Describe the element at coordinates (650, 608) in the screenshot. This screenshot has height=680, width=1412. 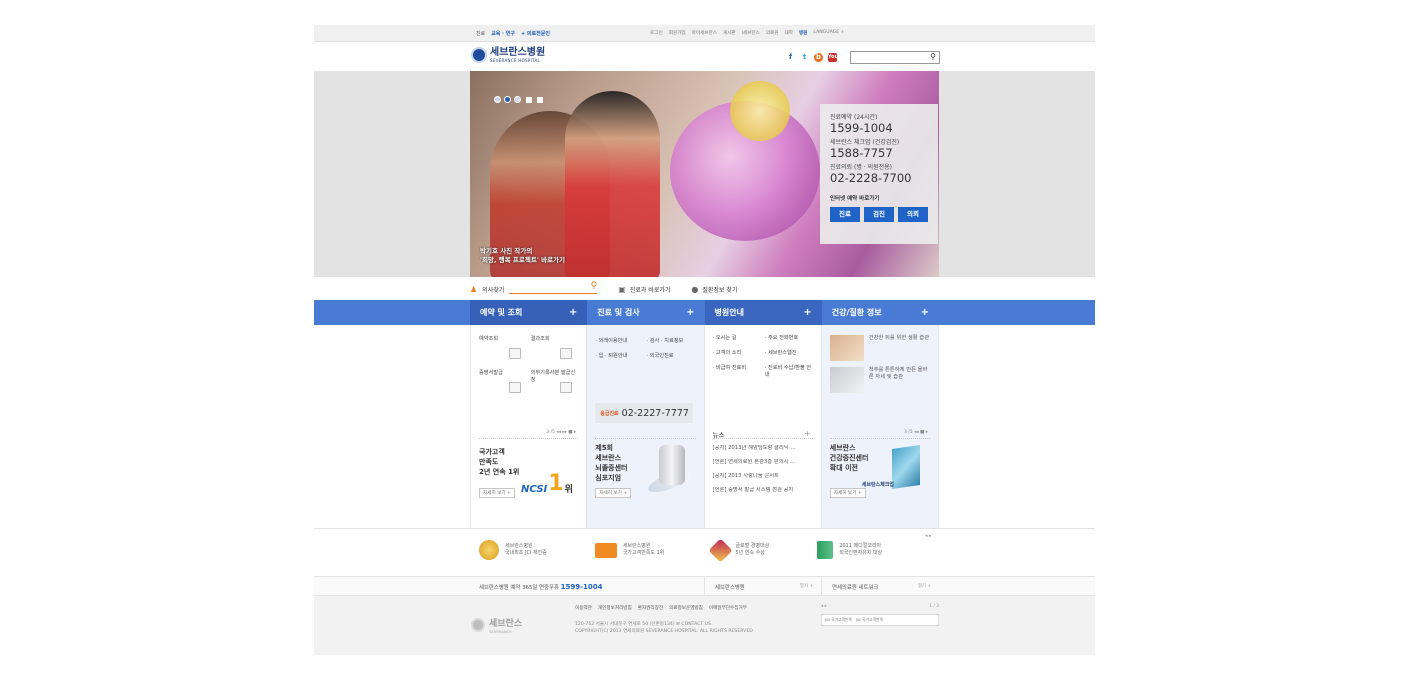
I see `patient-rights-link: 환자권리장전` at that location.